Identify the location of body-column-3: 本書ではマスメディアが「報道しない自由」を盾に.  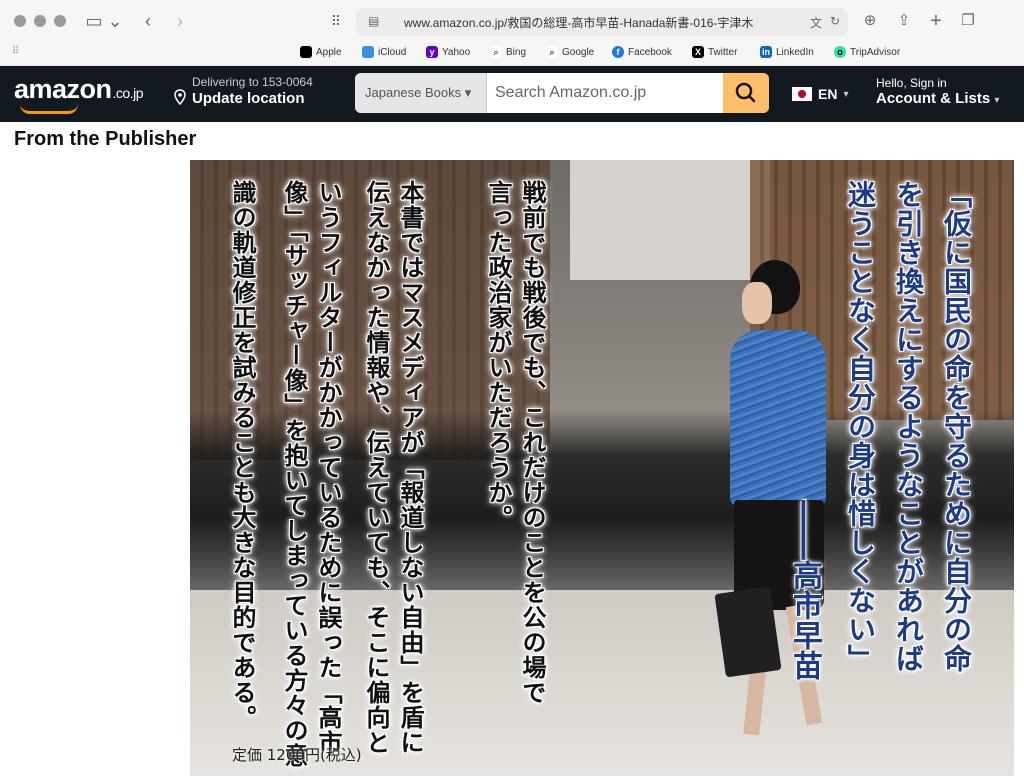
(410, 467).